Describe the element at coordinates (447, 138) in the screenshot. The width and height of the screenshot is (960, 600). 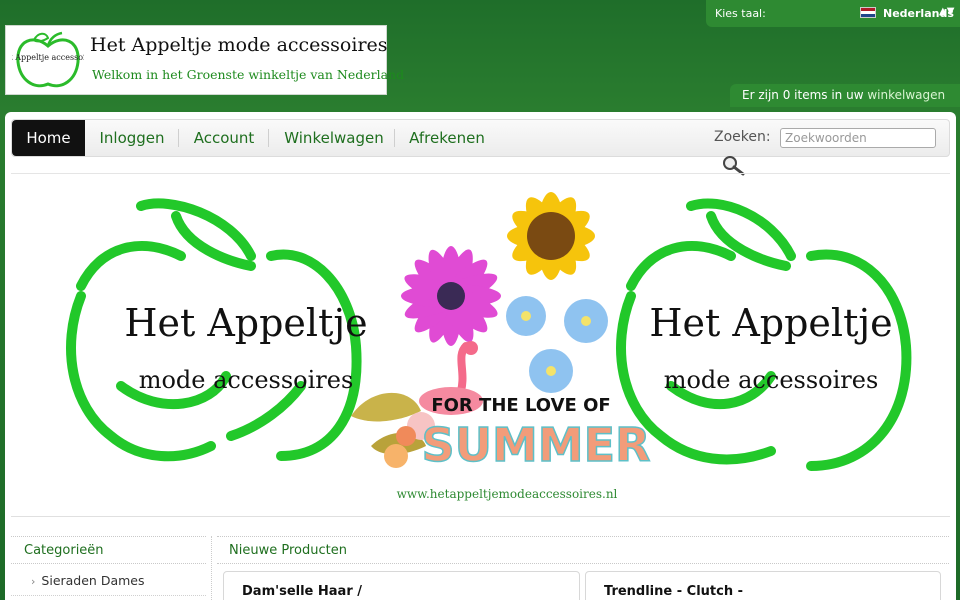
I see `nav-item-afrekenen: Afrekenen` at that location.